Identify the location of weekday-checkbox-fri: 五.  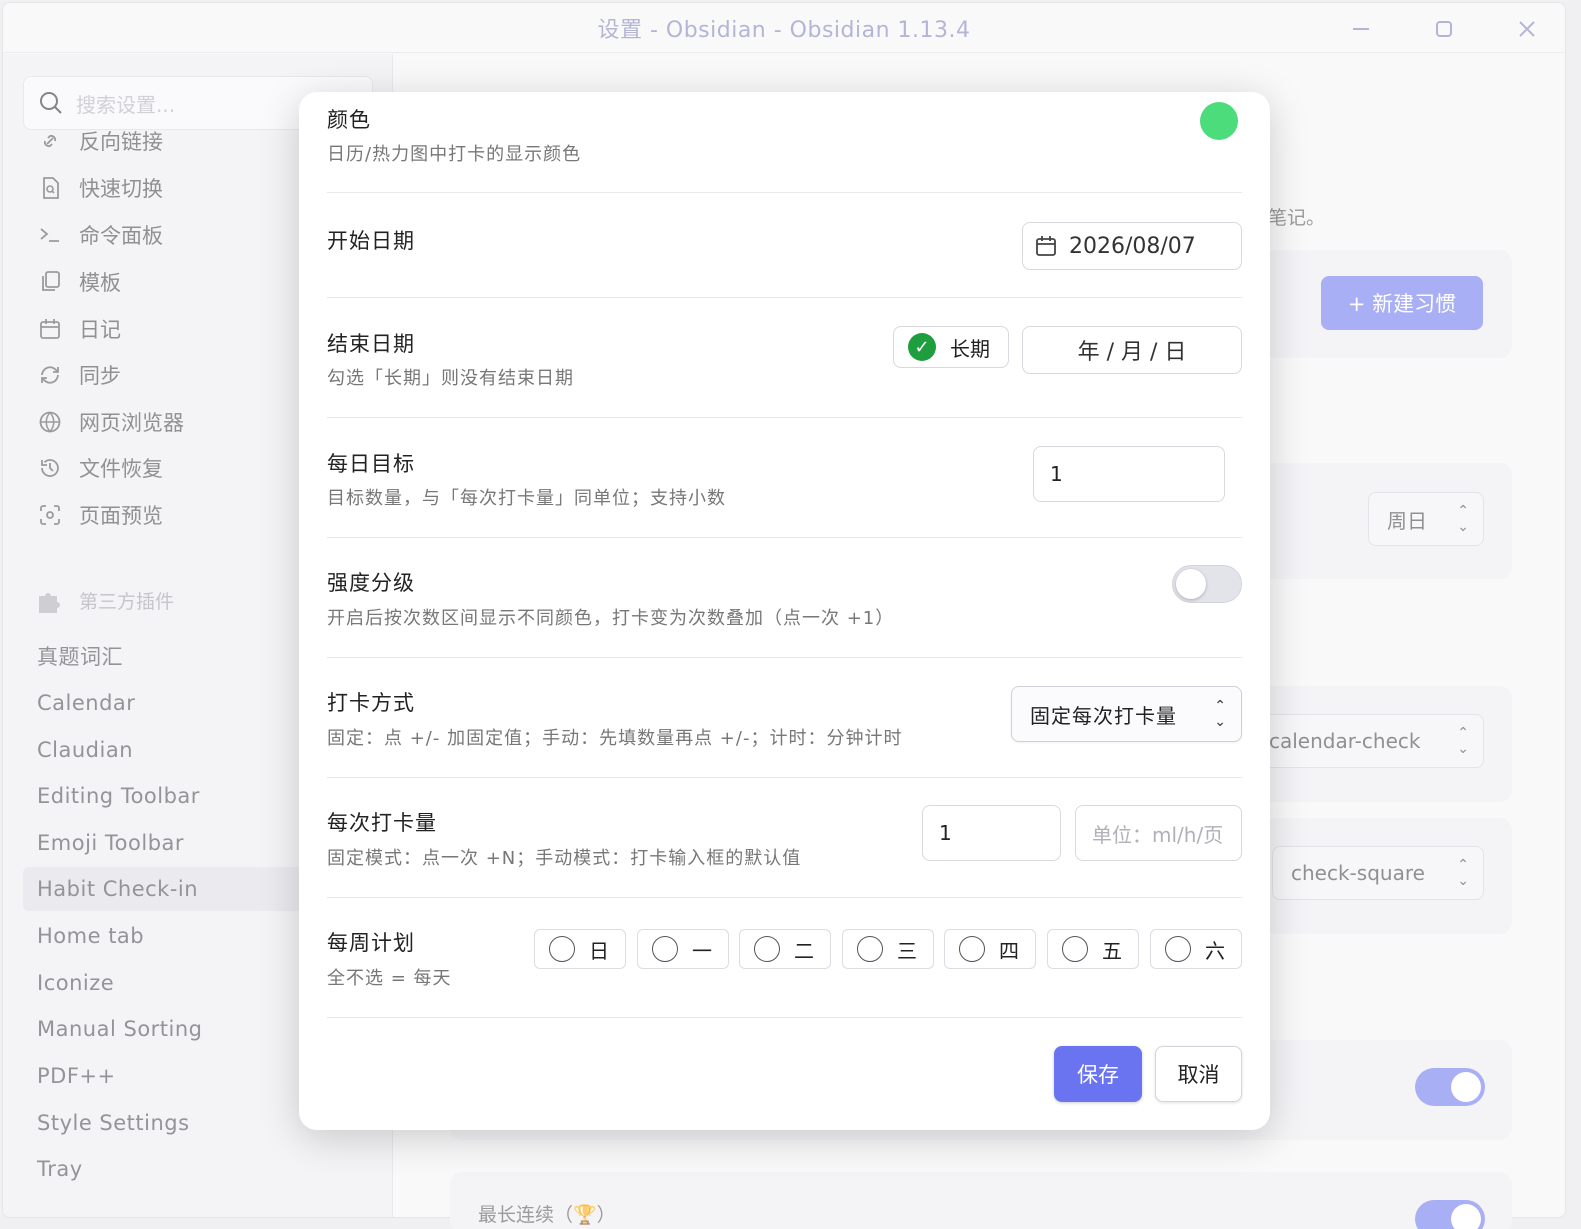
(1093, 949).